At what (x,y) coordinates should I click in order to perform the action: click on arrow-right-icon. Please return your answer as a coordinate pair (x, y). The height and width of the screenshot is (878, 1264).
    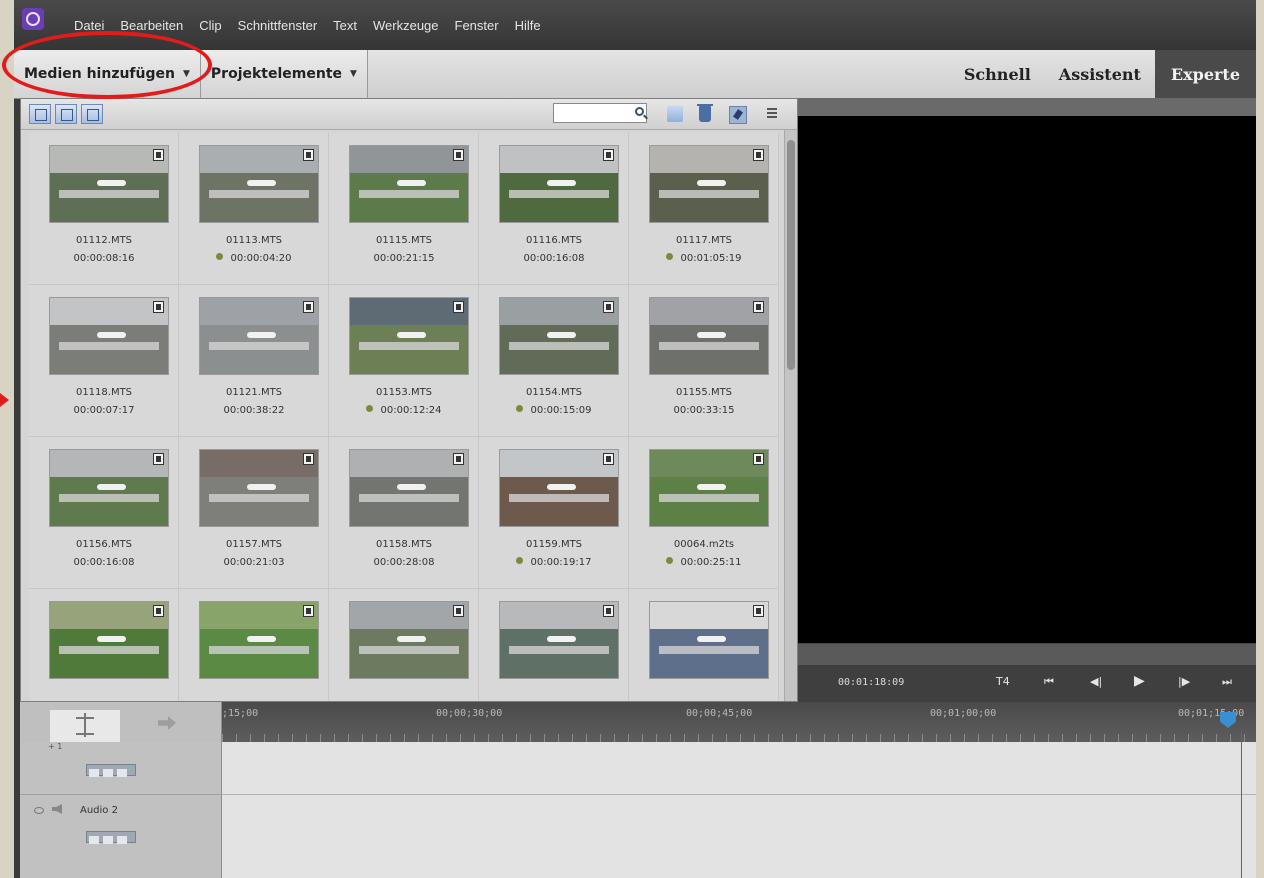
    Looking at the image, I should click on (167, 723).